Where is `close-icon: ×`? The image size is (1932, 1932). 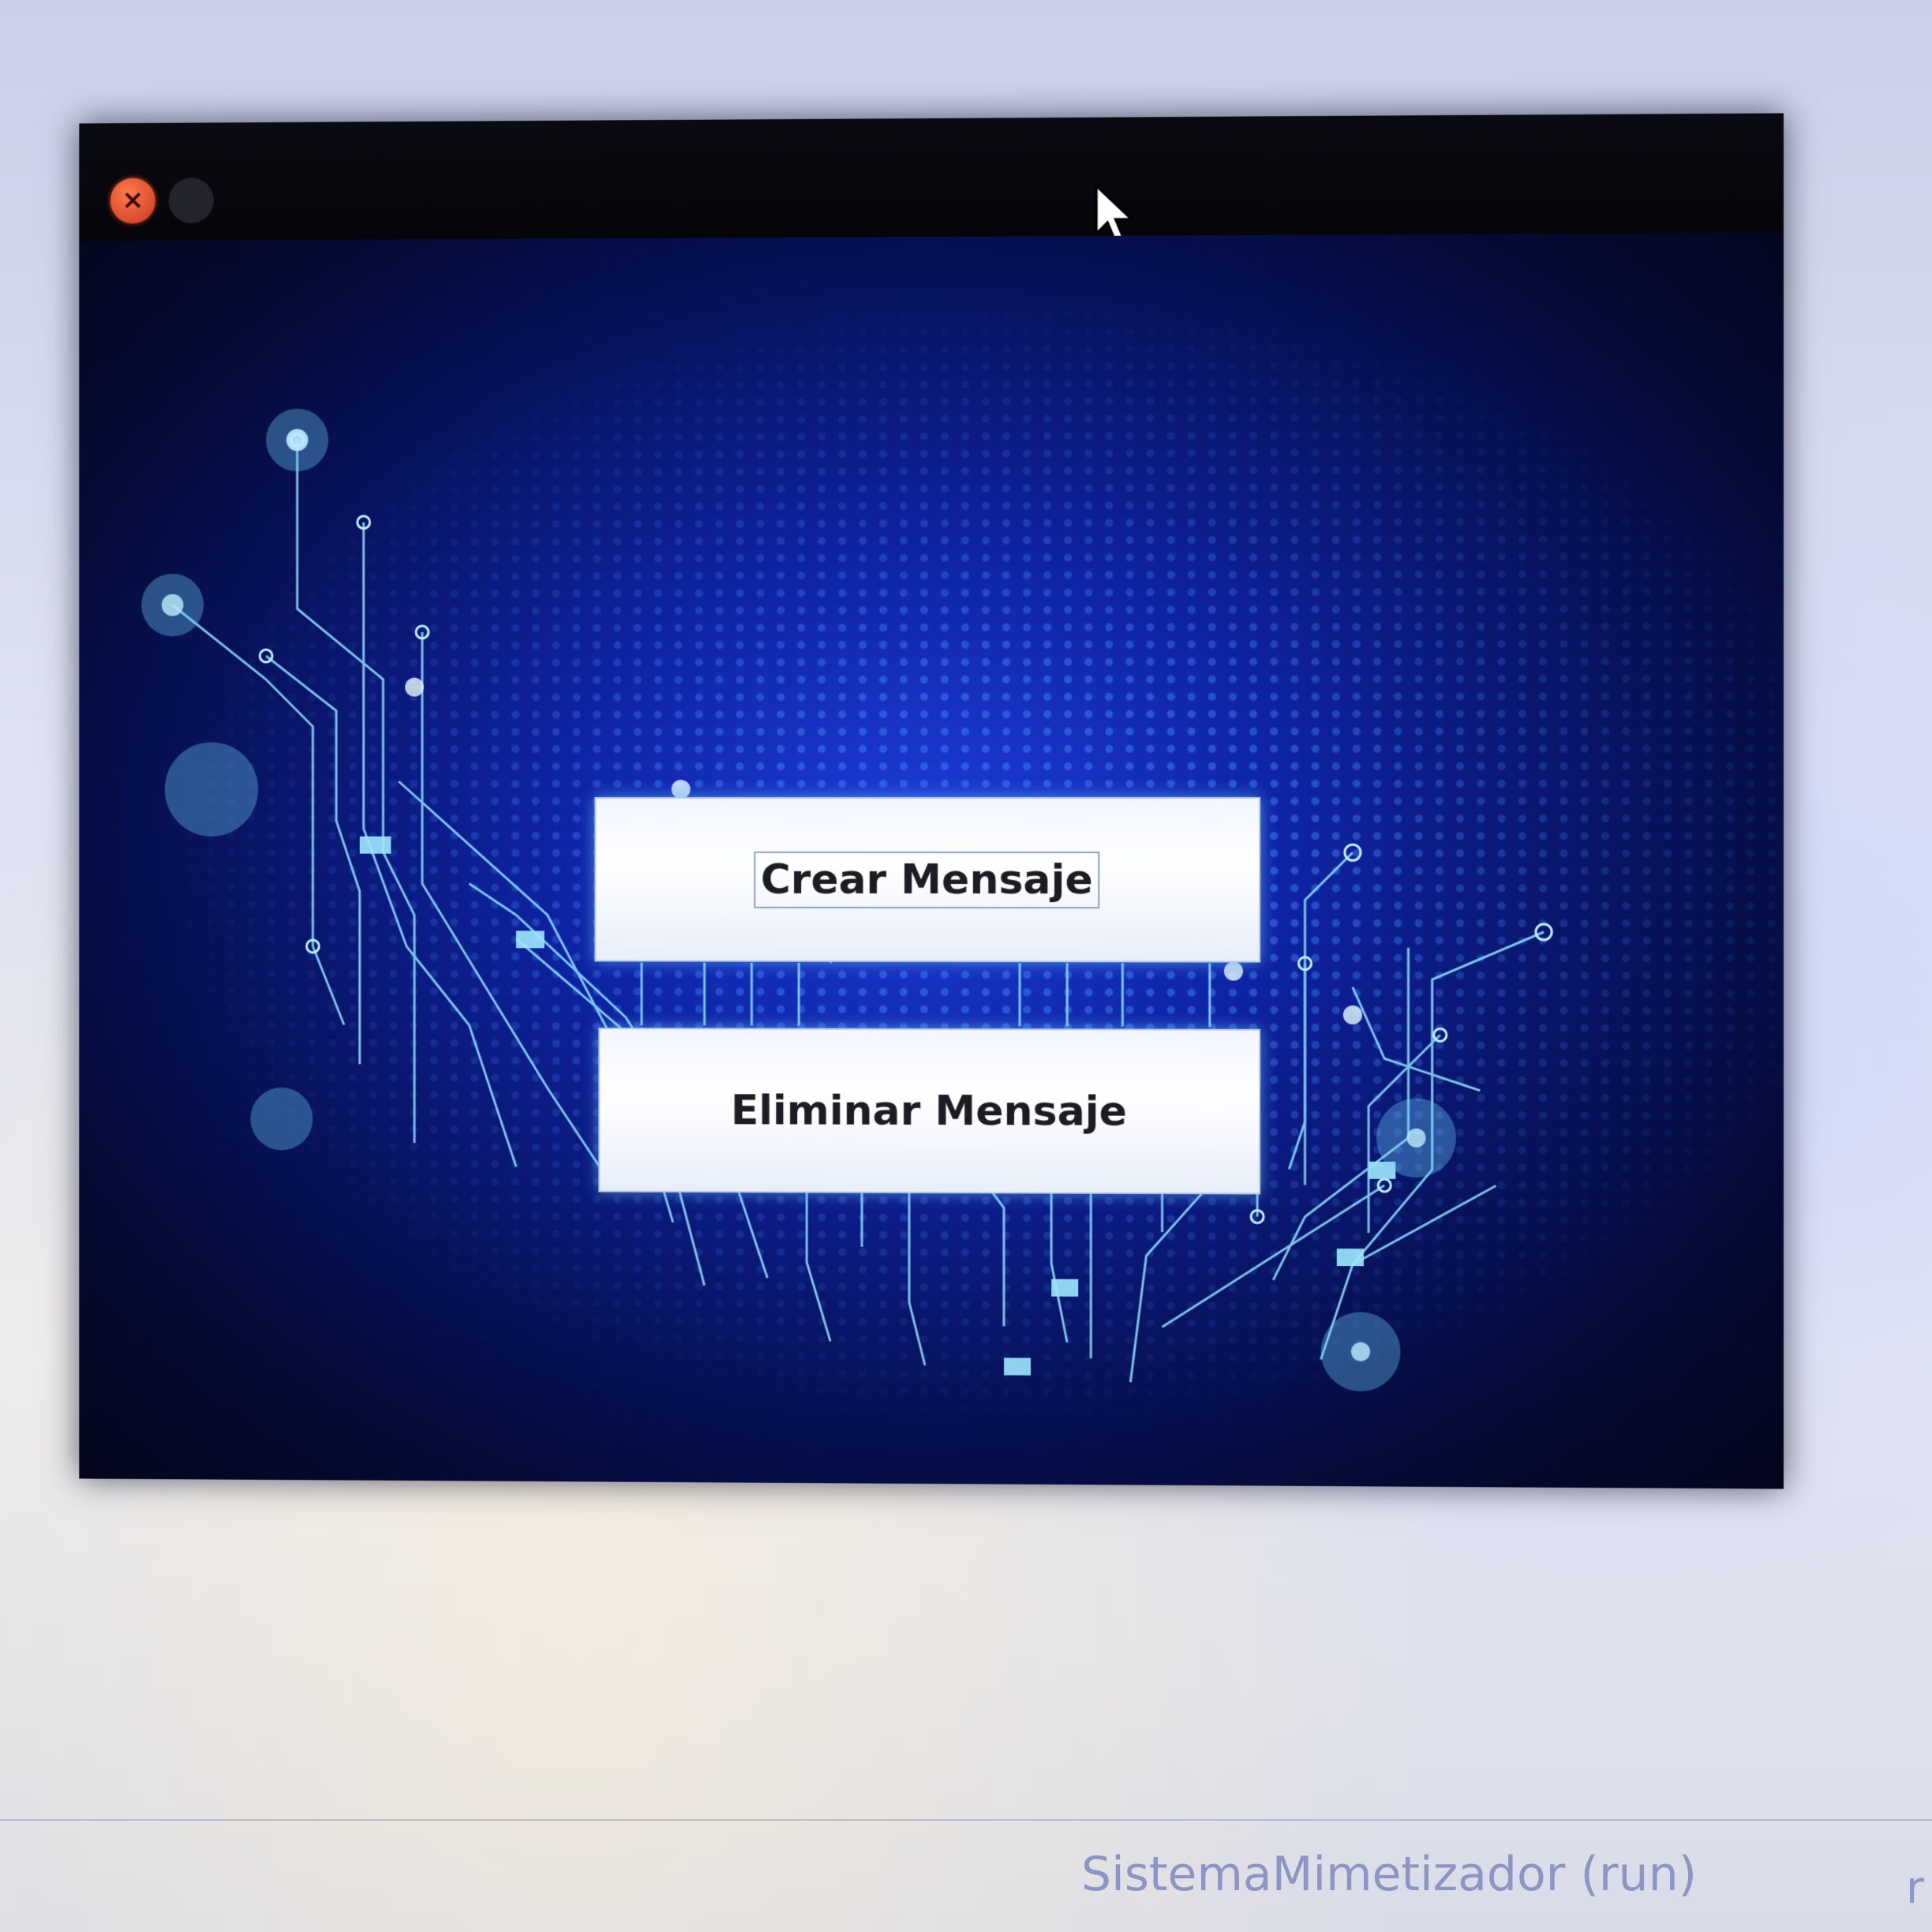
close-icon: × is located at coordinates (133, 200).